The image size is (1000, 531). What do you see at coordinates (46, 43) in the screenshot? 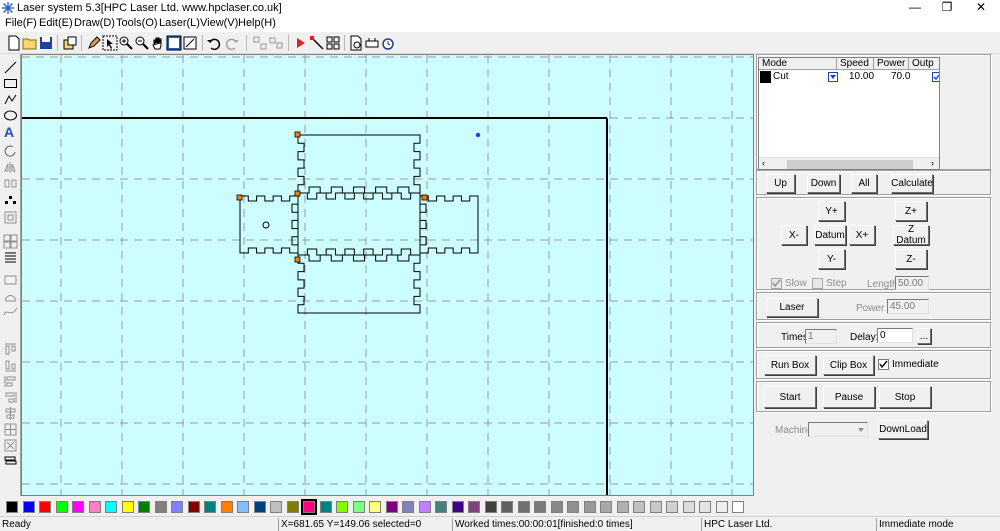
I see `save-icon` at bounding box center [46, 43].